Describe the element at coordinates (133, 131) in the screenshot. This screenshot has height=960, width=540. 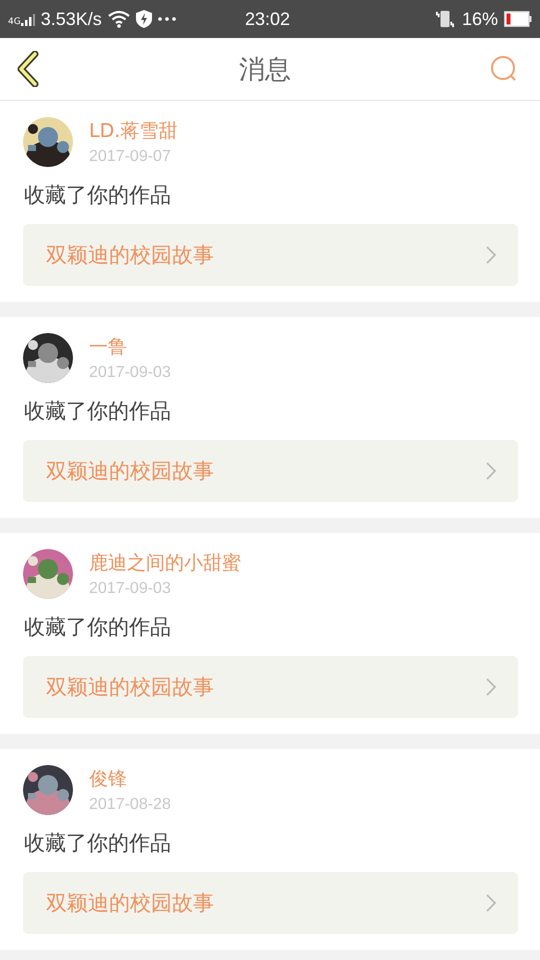
I see `user-name: LD.蒋雪甜` at that location.